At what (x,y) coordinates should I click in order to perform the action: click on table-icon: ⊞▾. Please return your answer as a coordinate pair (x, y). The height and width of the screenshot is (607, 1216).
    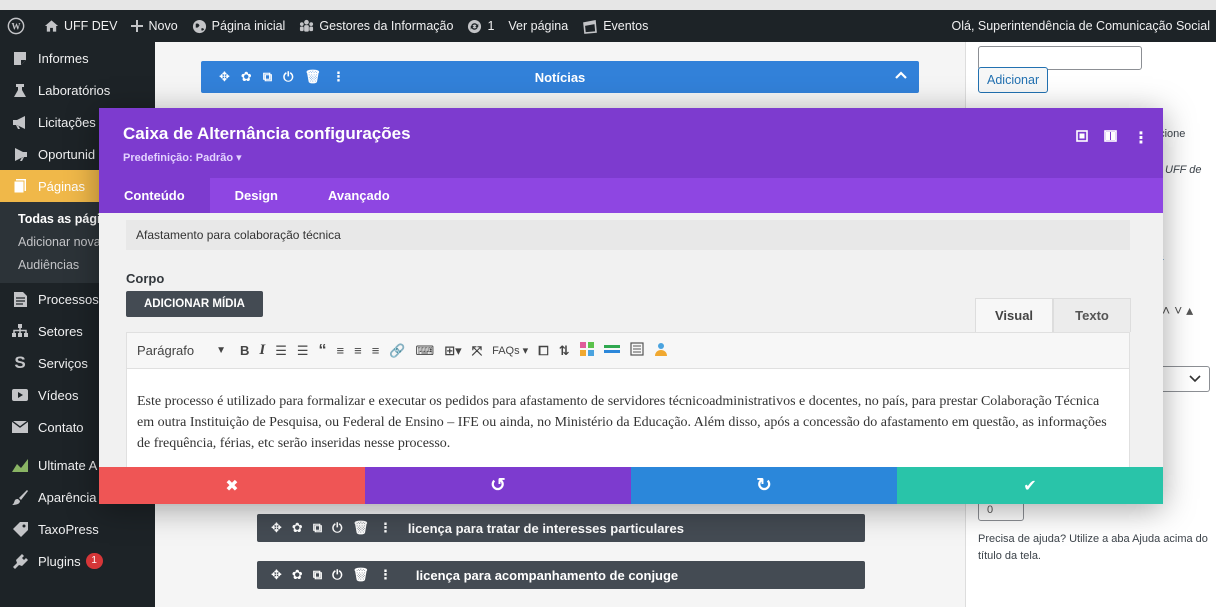
    Looking at the image, I should click on (452, 351).